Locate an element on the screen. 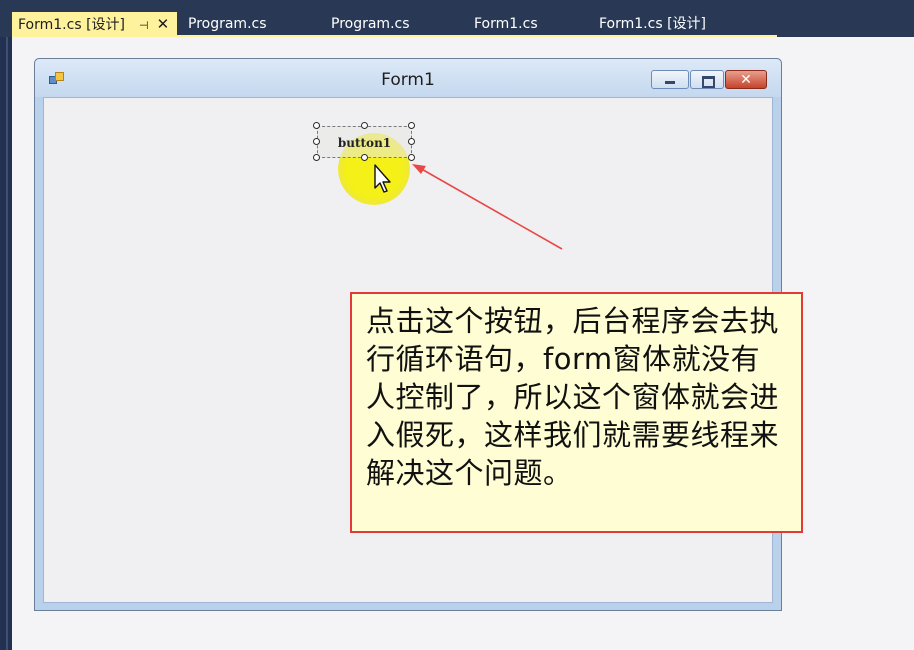  tab-program-cs: Program.cs is located at coordinates (227, 24).